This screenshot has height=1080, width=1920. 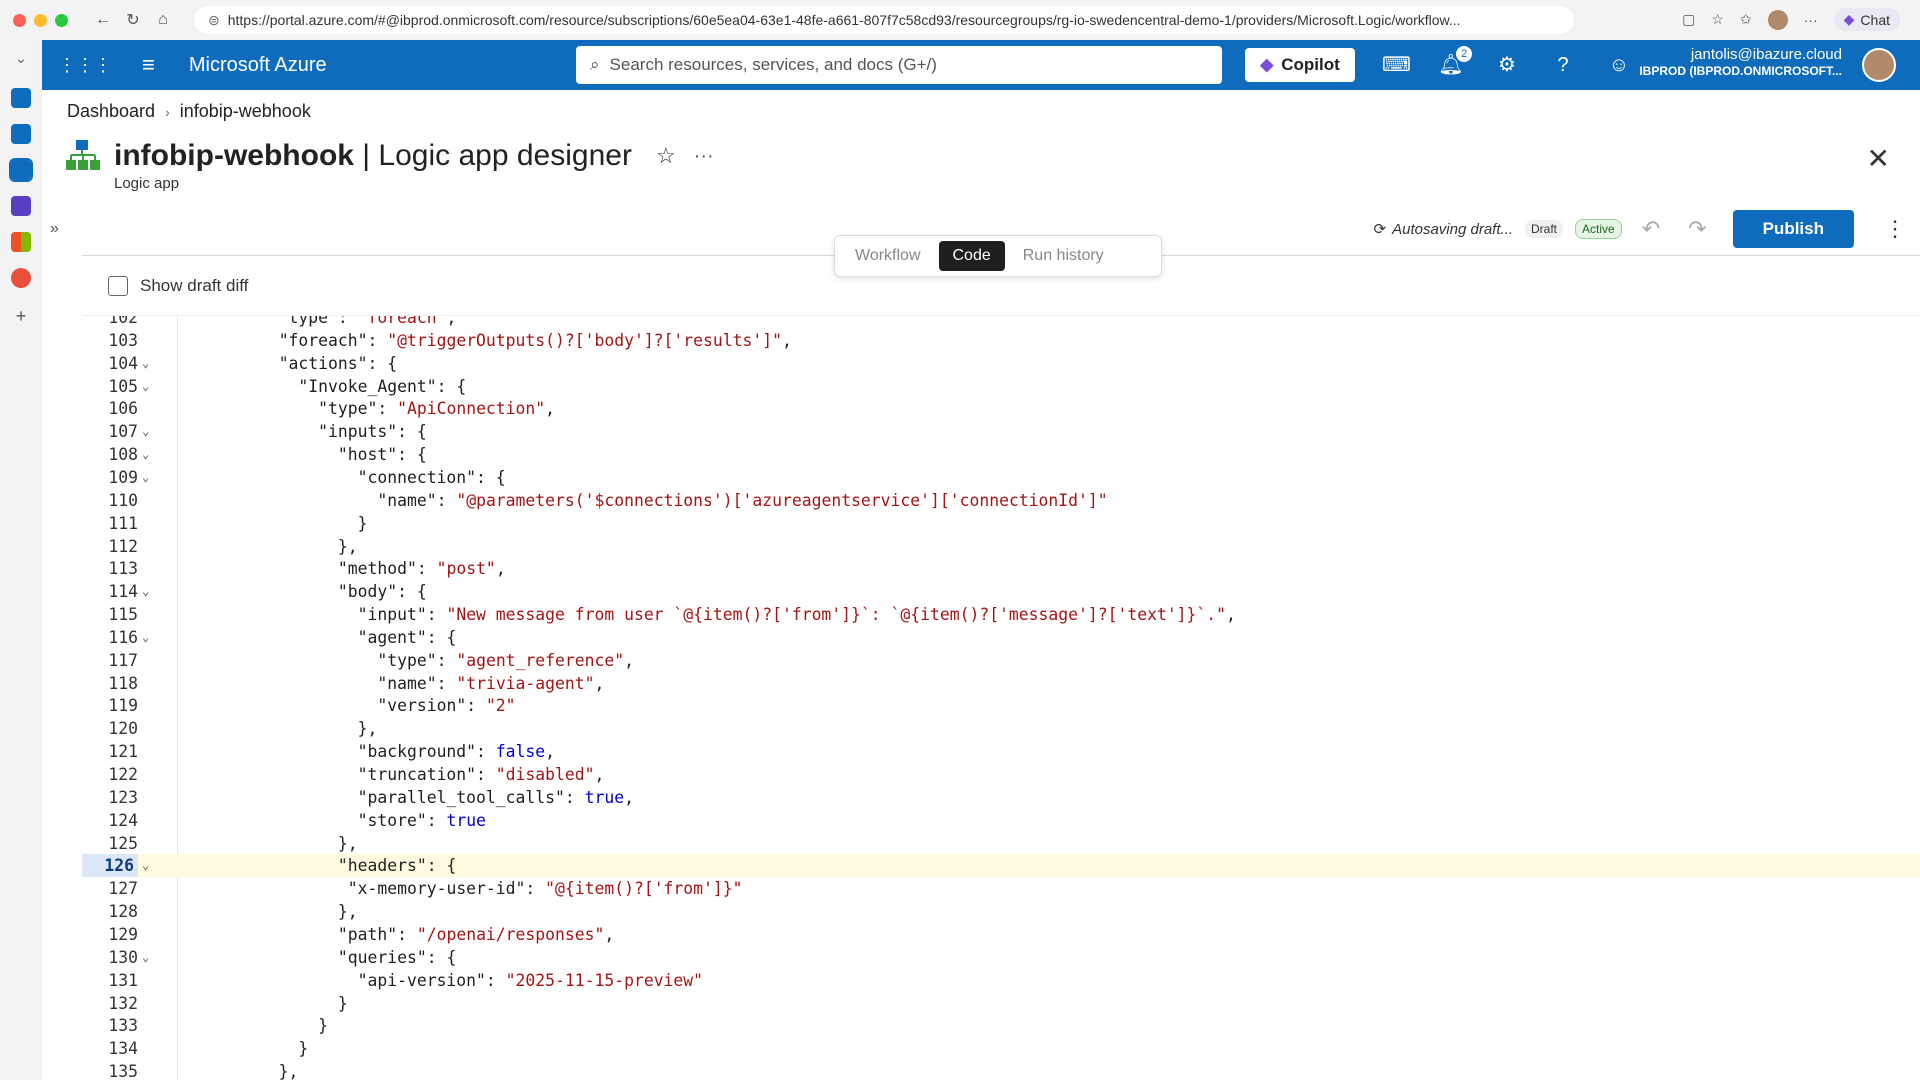 I want to click on code-line: 135 },, so click(x=1001, y=1070).